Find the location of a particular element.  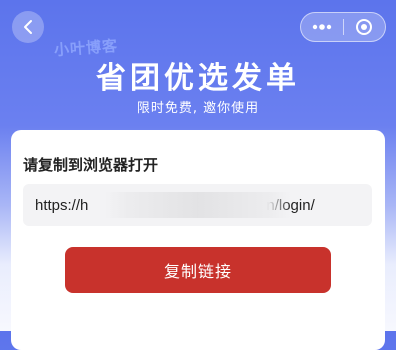

back-button is located at coordinates (28, 27).